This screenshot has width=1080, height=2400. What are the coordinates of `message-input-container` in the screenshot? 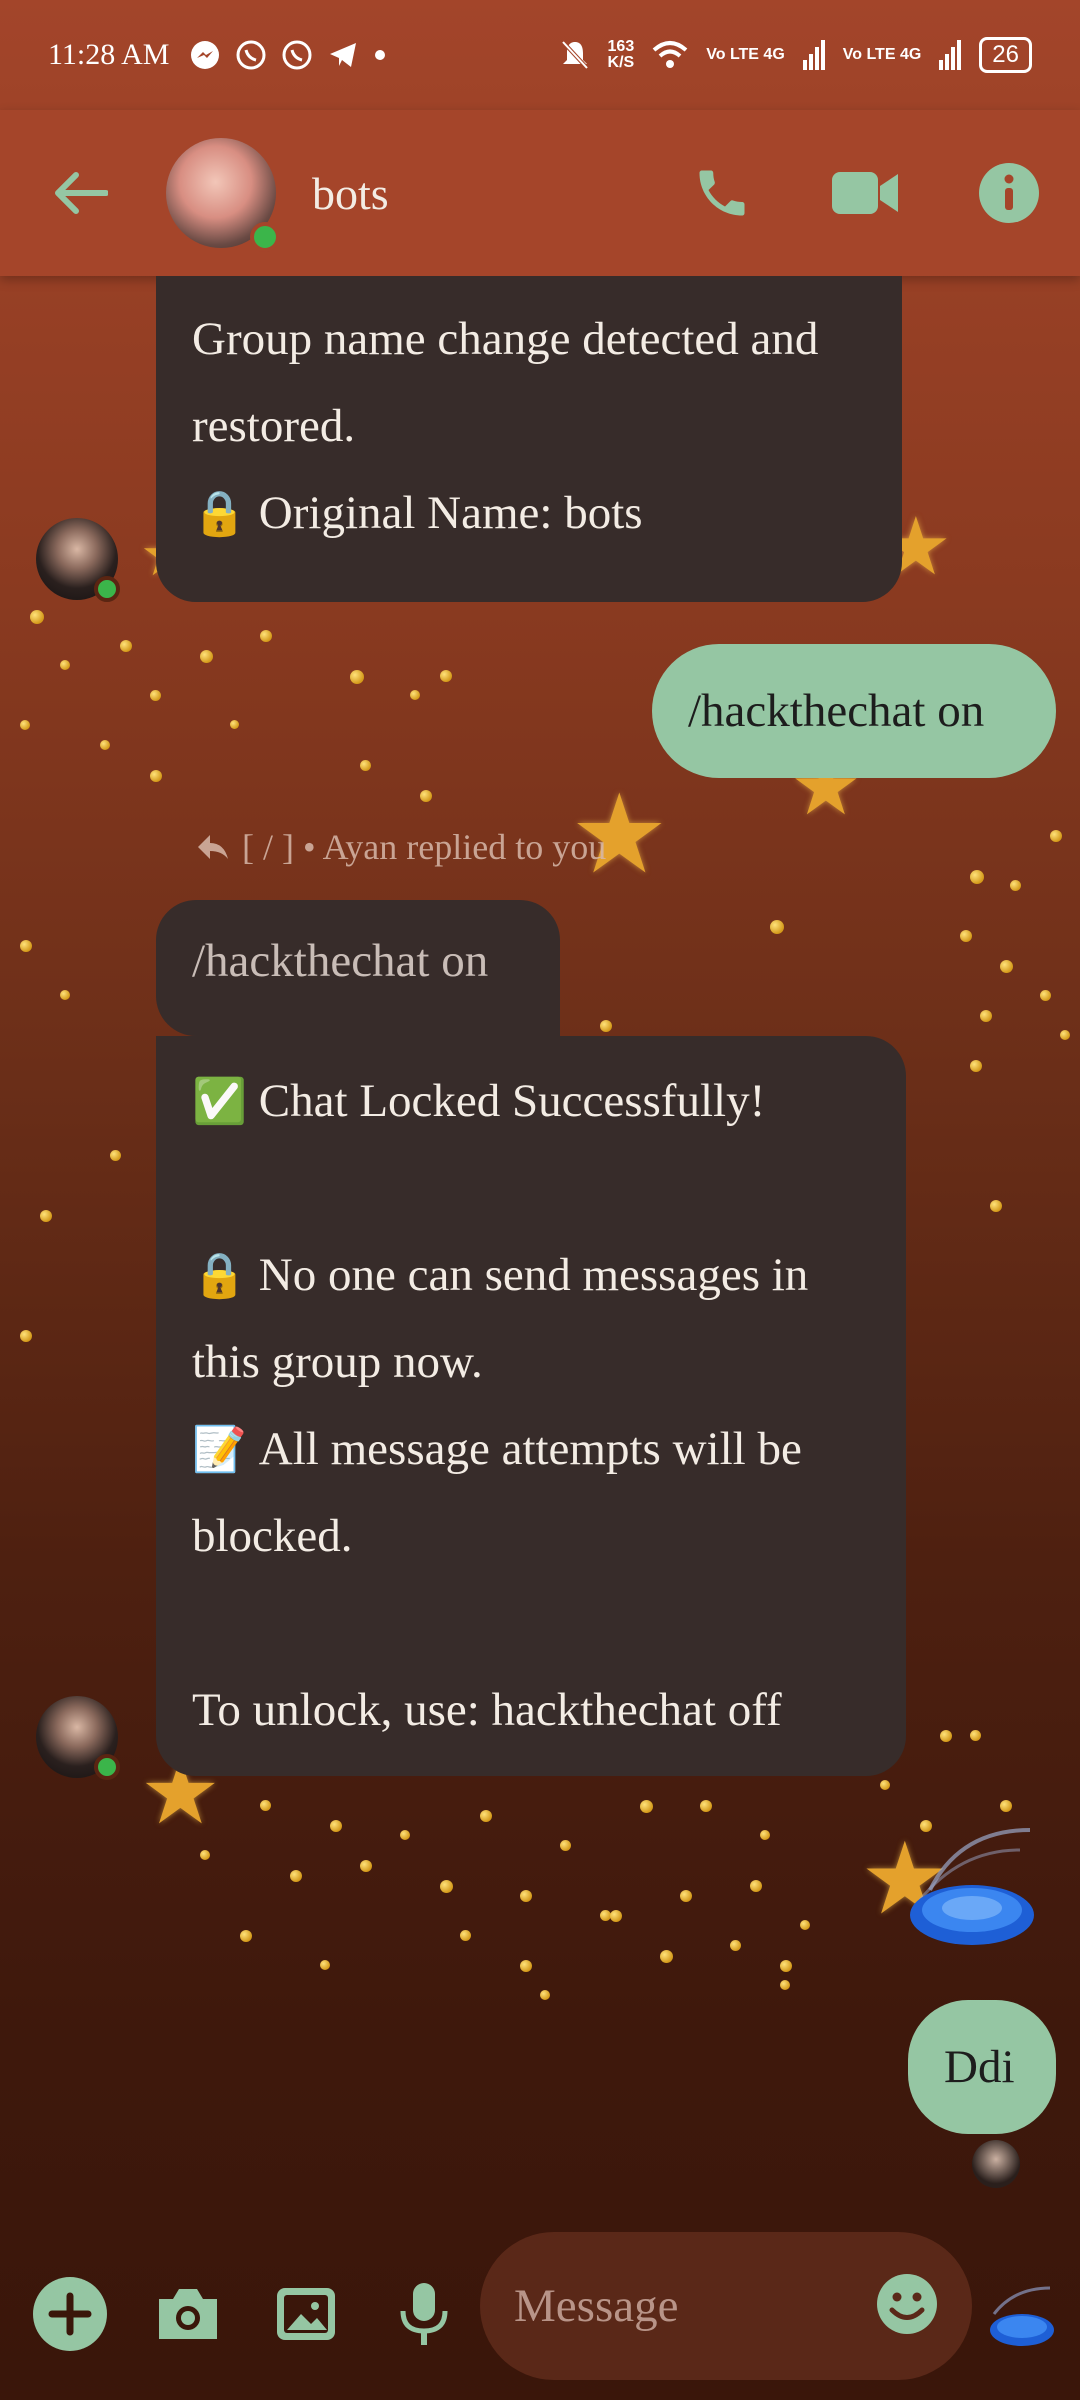 It's located at (726, 2306).